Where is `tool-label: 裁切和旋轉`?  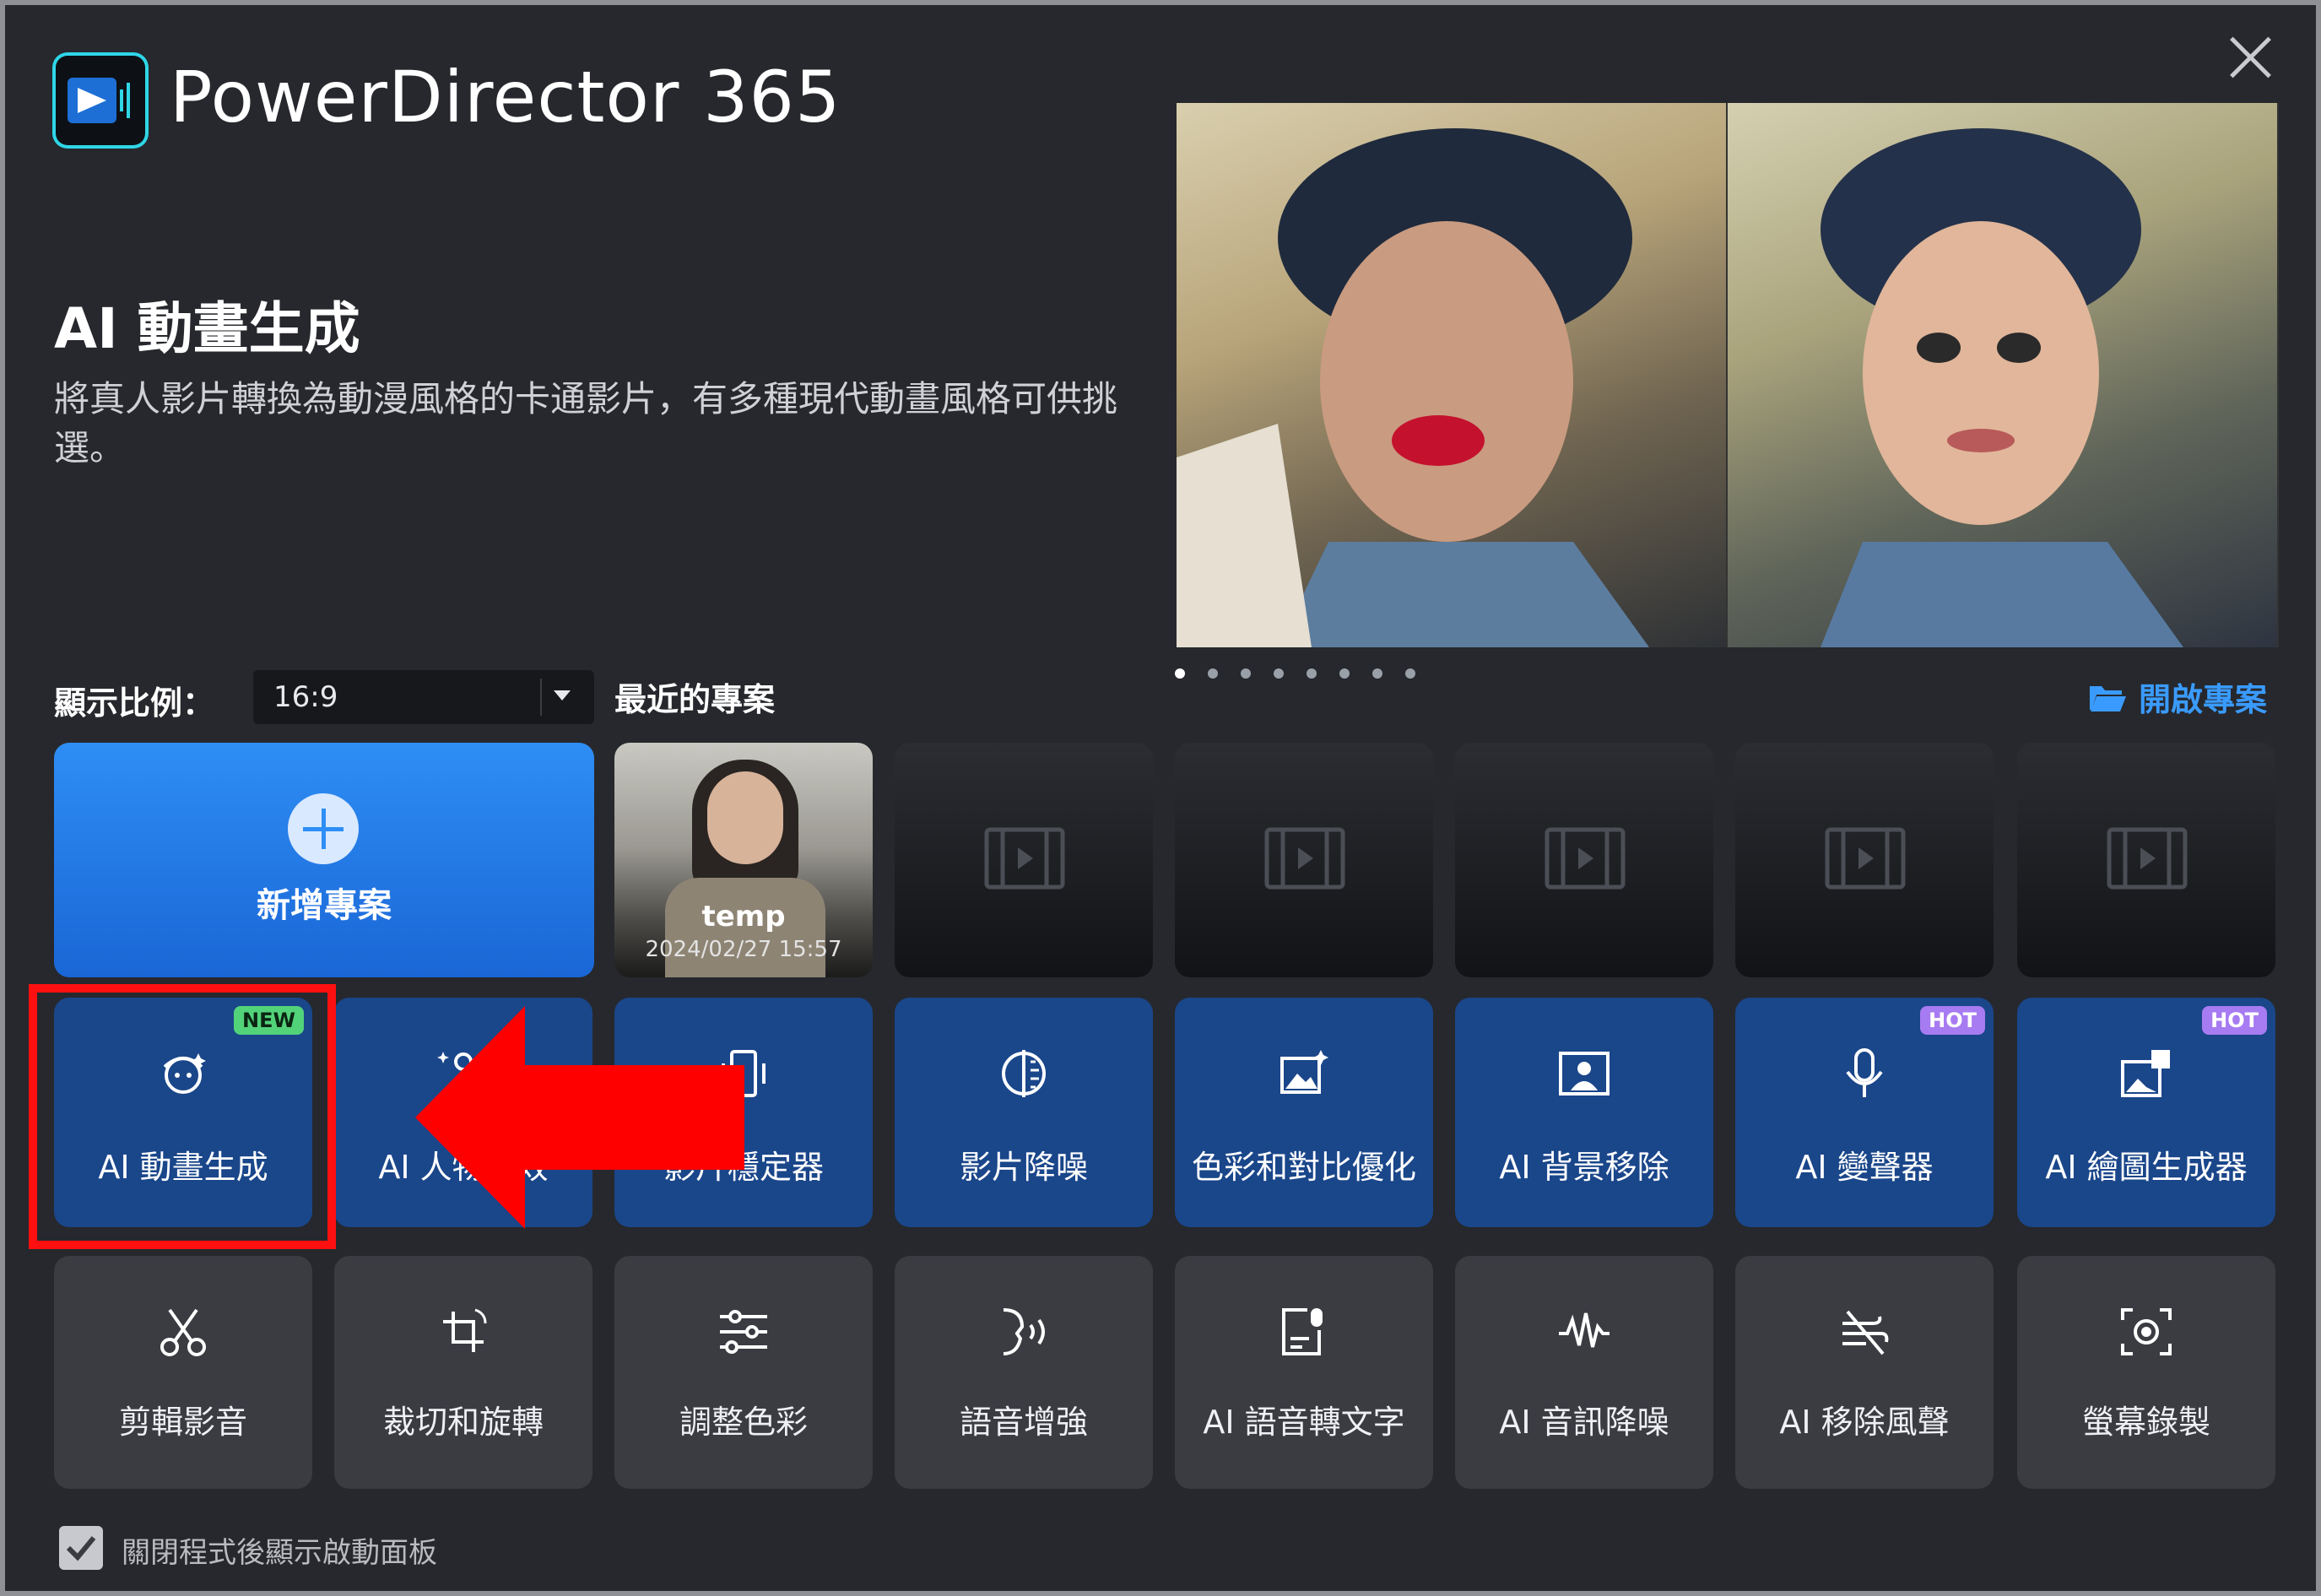
tool-label: 裁切和旋轉 is located at coordinates (463, 1422).